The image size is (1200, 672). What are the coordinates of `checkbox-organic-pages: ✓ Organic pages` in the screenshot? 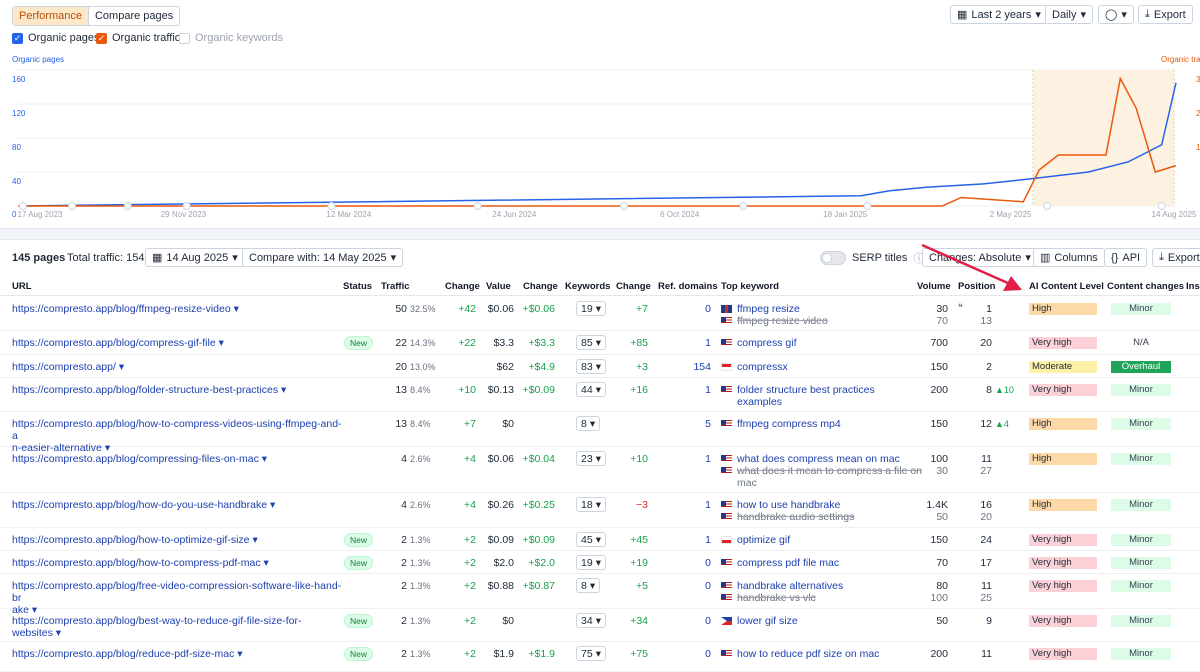 It's located at (56, 38).